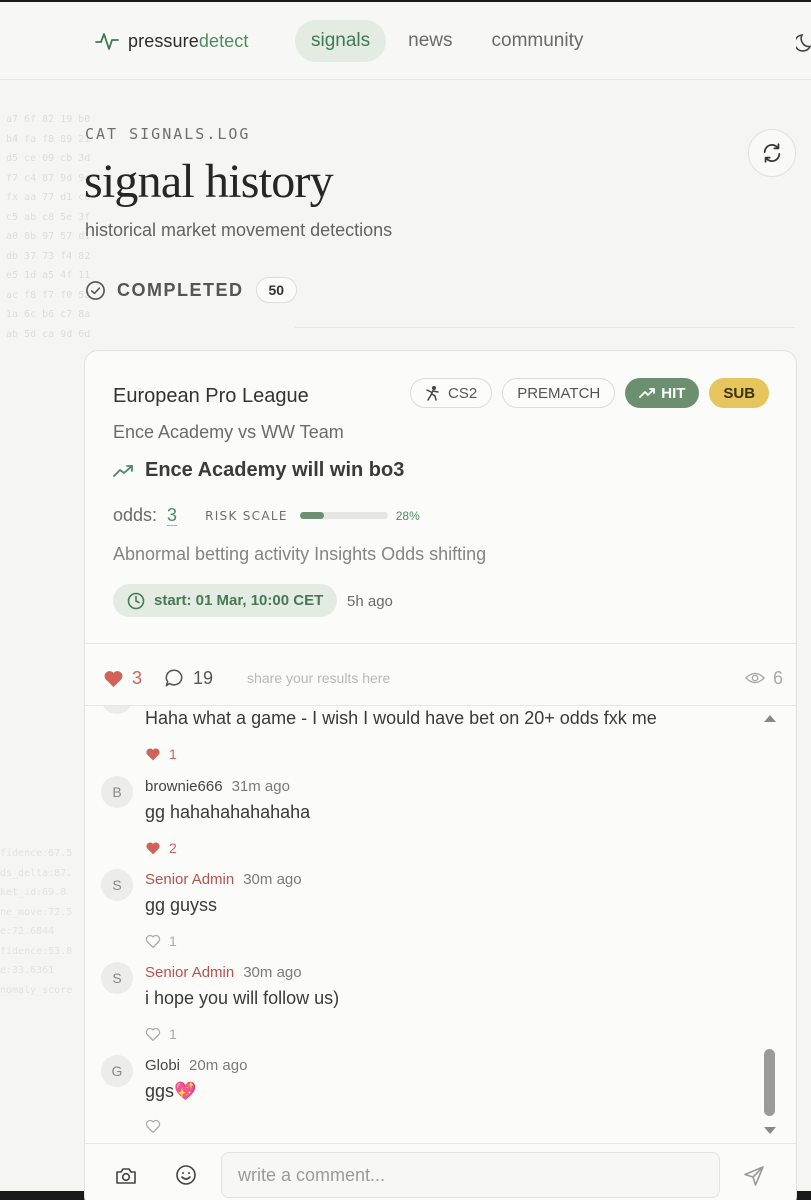  What do you see at coordinates (209, 181) in the screenshot?
I see `page-title: signal history` at bounding box center [209, 181].